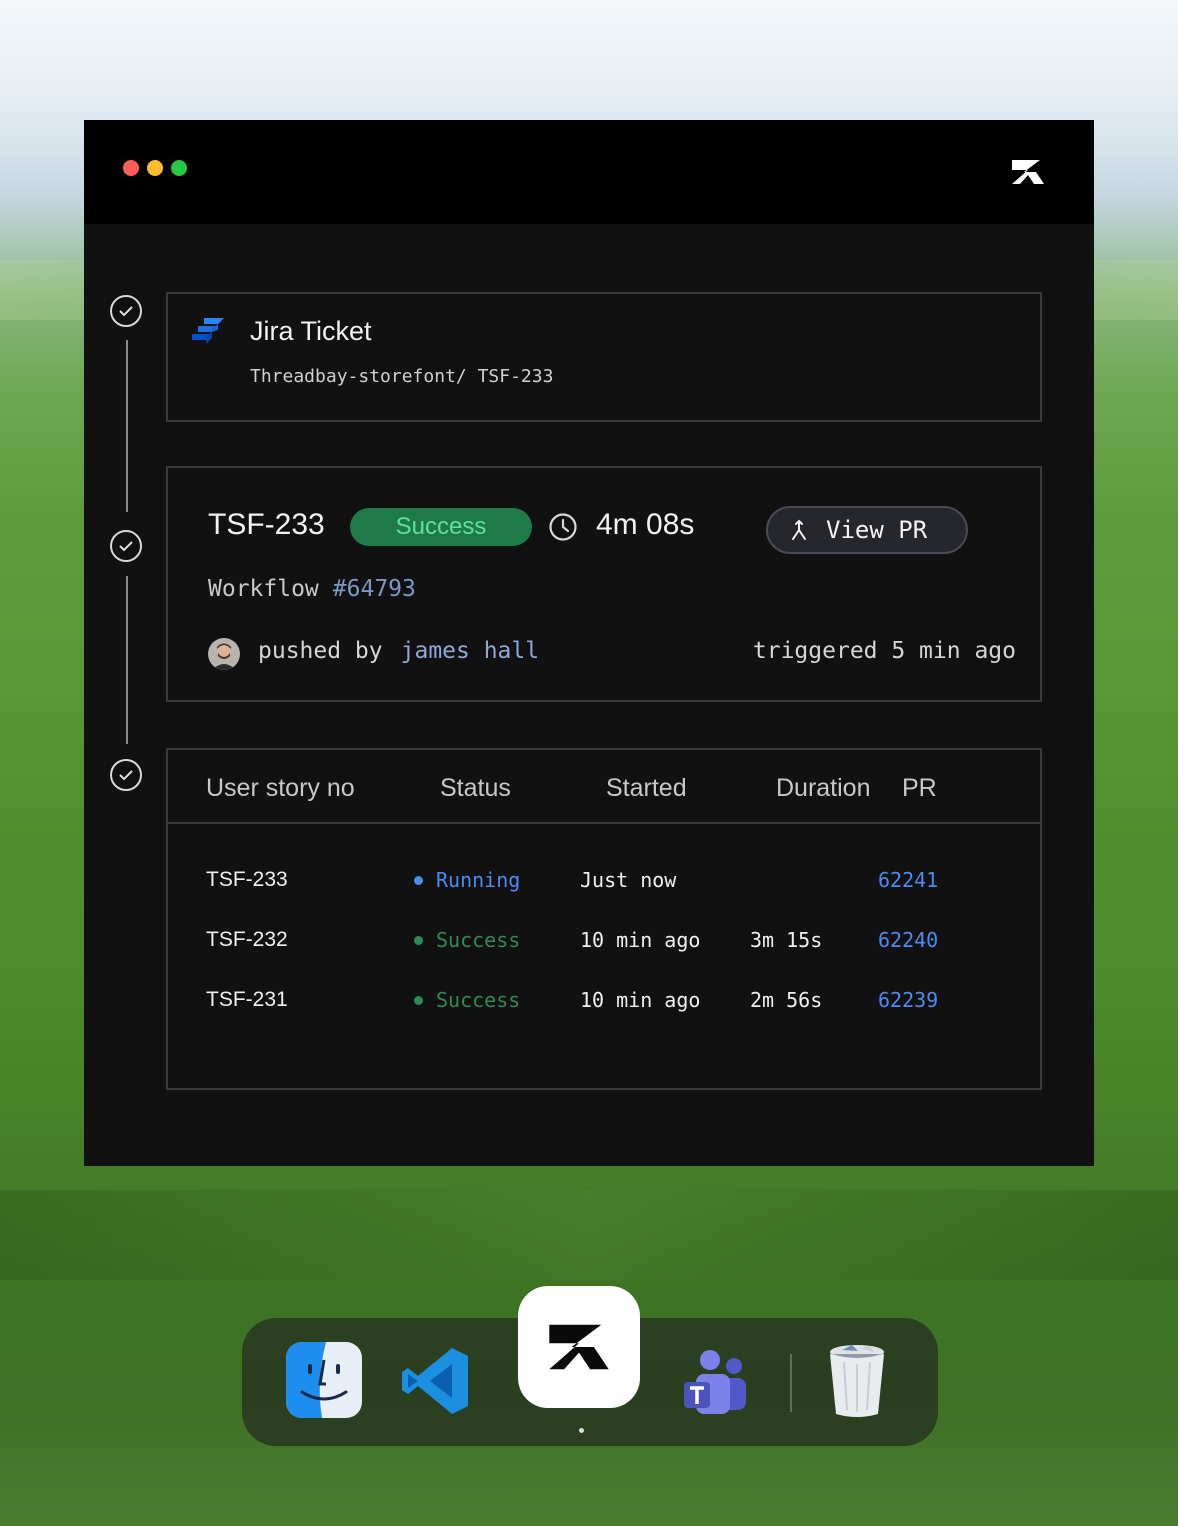  I want to click on row-story-id: TSF-233, so click(247, 879).